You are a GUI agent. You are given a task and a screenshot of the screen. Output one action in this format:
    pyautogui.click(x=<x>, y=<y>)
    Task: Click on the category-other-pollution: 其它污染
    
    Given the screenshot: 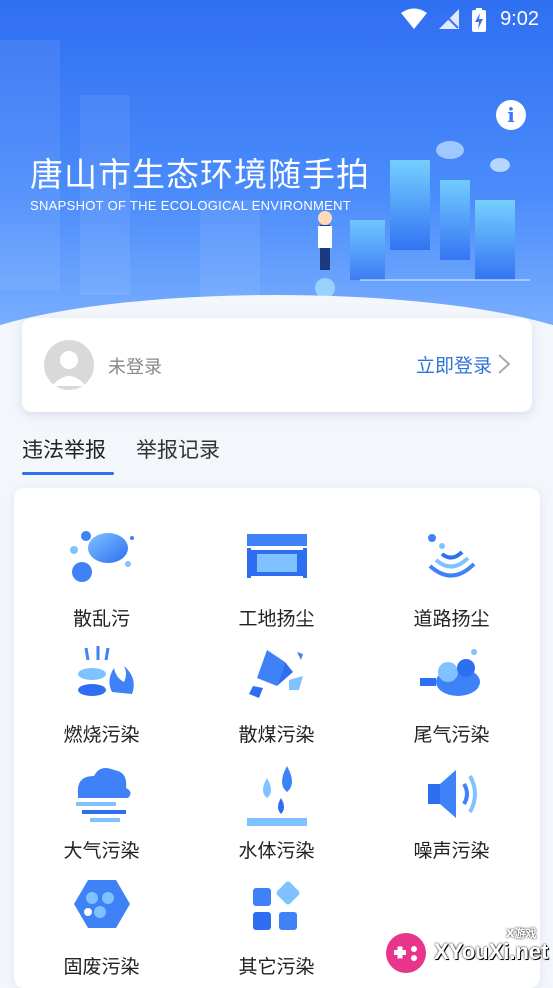 What is the action you would take?
    pyautogui.click(x=276, y=926)
    